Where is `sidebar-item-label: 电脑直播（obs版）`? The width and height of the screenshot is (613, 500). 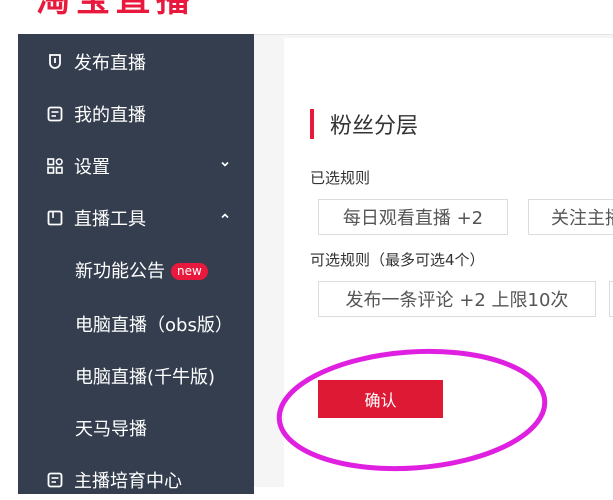
sidebar-item-label: 电脑直播（obs版） is located at coordinates (154, 325).